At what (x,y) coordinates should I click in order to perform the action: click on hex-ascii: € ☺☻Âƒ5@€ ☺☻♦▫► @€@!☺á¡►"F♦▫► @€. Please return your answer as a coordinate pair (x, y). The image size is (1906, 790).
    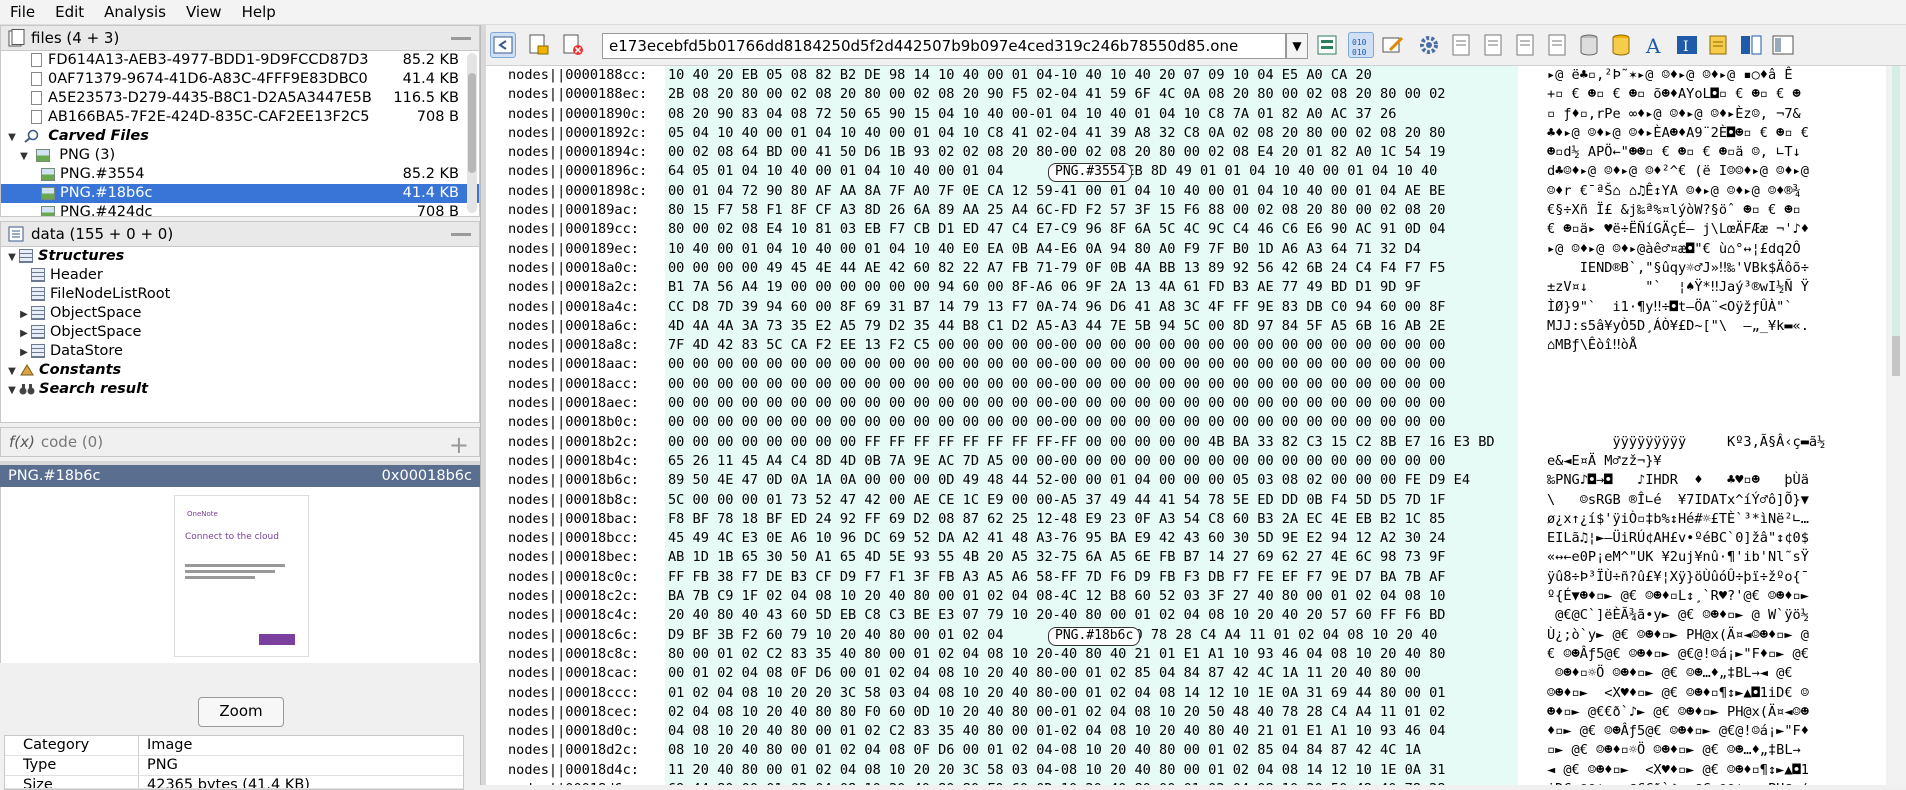
    Looking at the image, I should click on (1719, 654).